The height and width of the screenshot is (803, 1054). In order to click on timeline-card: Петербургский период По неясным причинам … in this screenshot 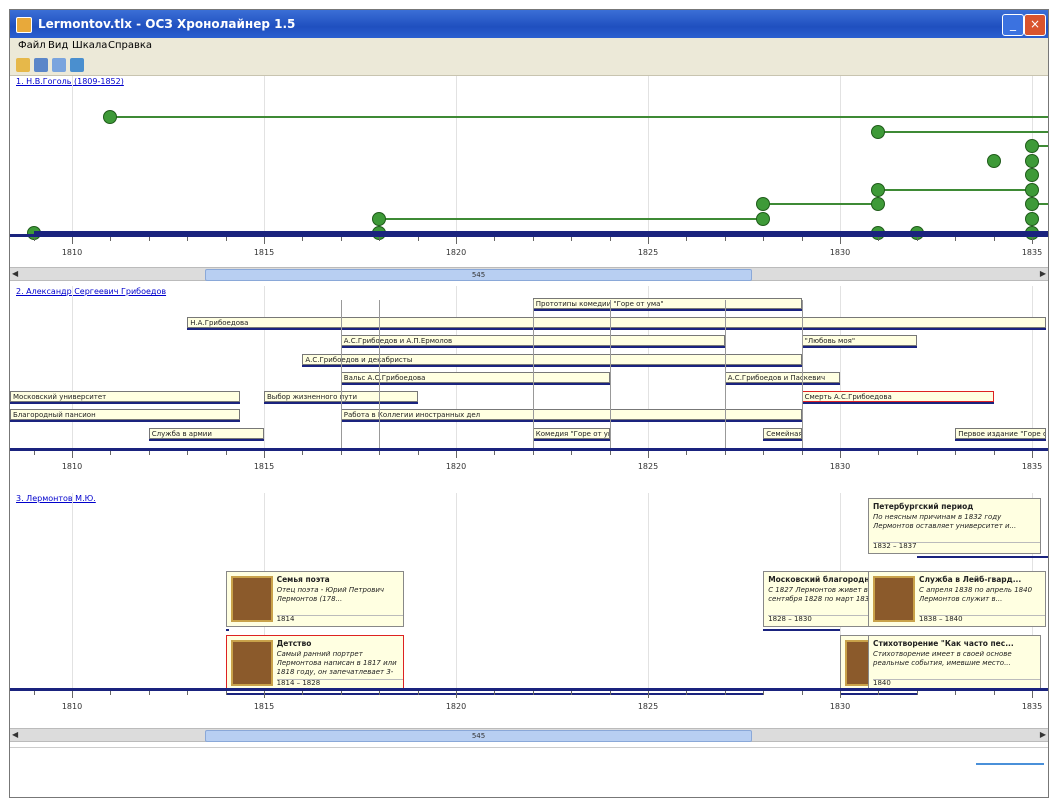, I will do `click(954, 526)`.